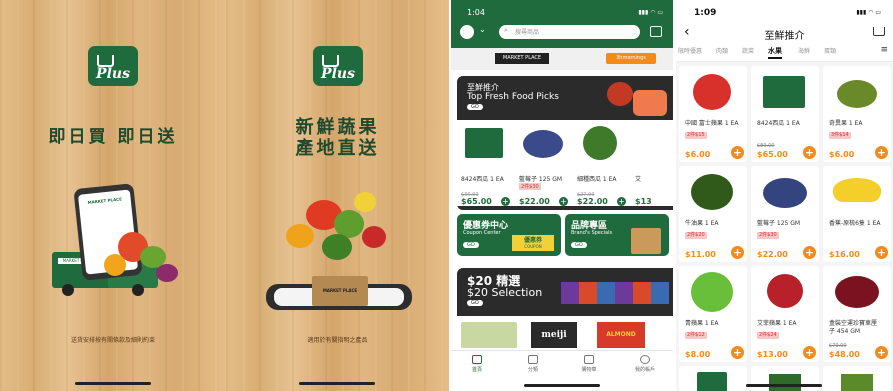 The width and height of the screenshot is (893, 391). Describe the element at coordinates (600, 163) in the screenshot. I see `product-card: 細種西瓜 1 EA $27.00 $22.00 +` at that location.